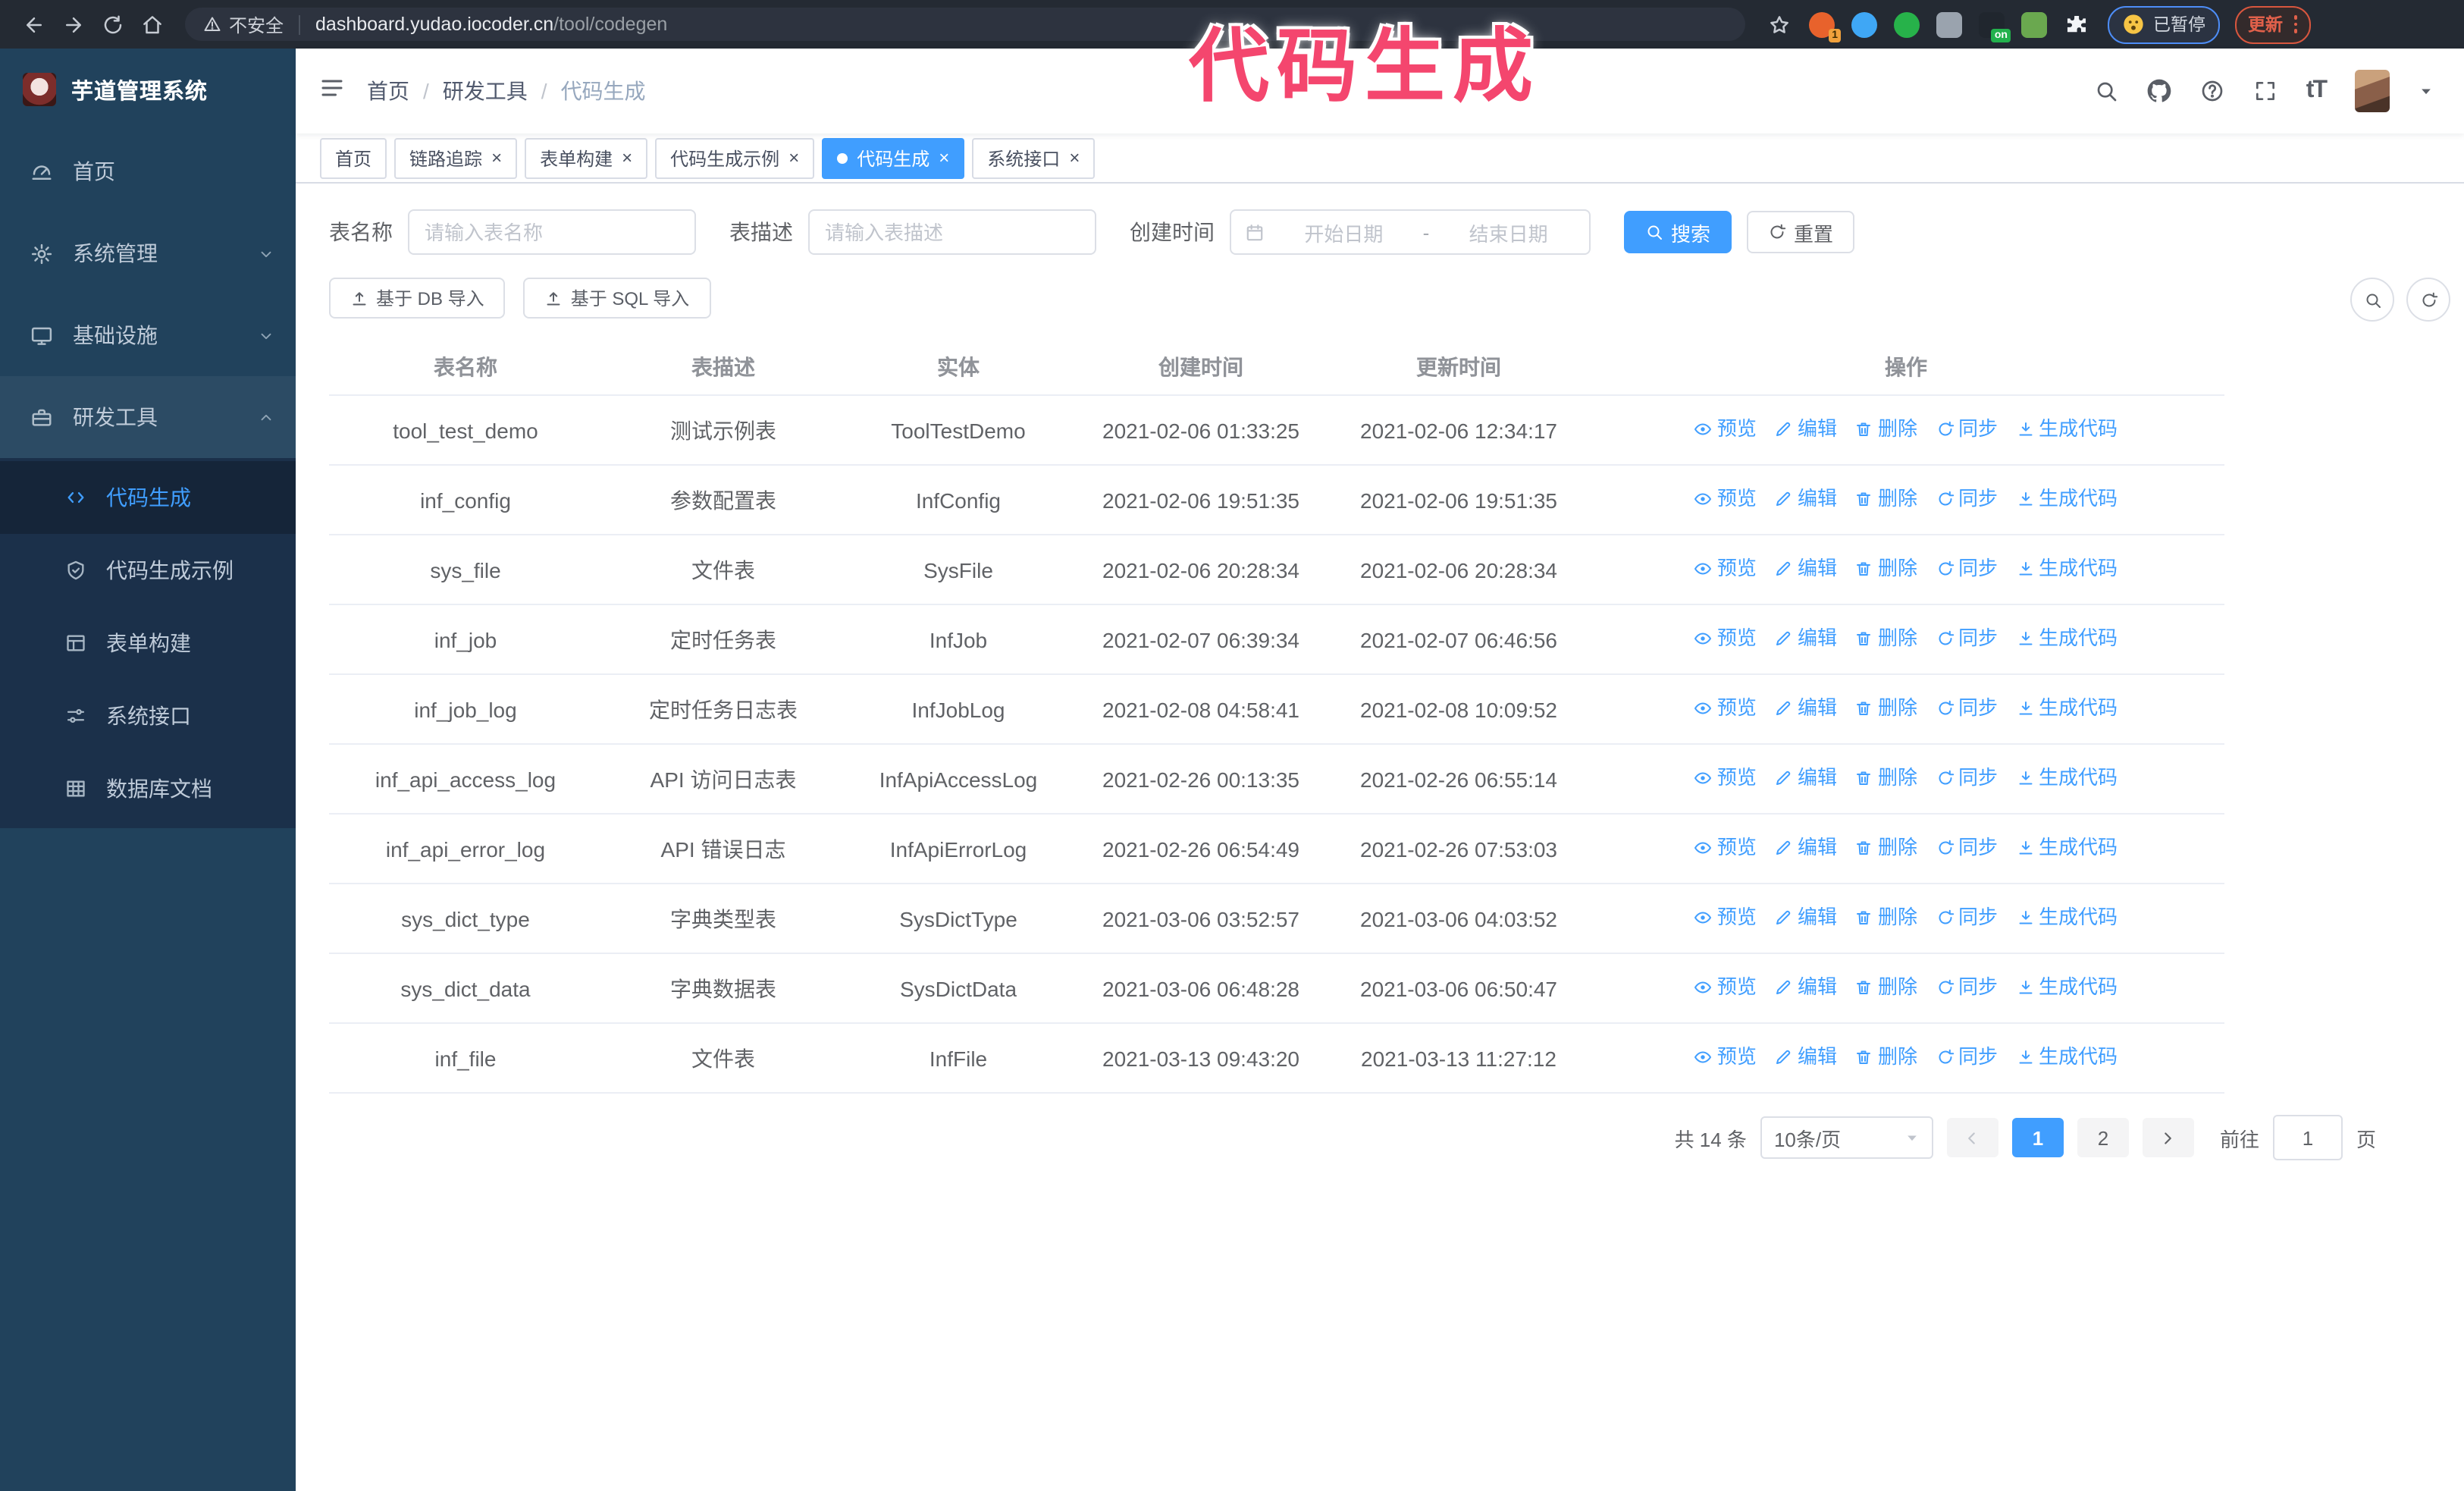 The height and width of the screenshot is (1491, 2464). Describe the element at coordinates (2273, 24) in the screenshot. I see `browser-update-button: 更新` at that location.